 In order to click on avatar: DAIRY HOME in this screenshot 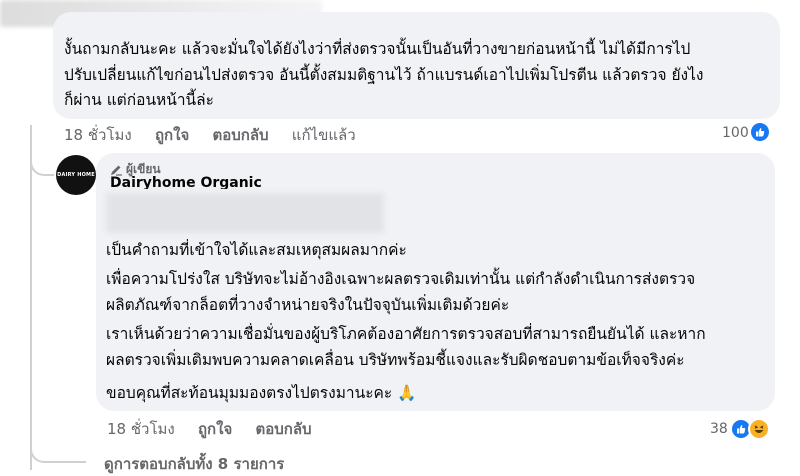, I will do `click(76, 175)`.